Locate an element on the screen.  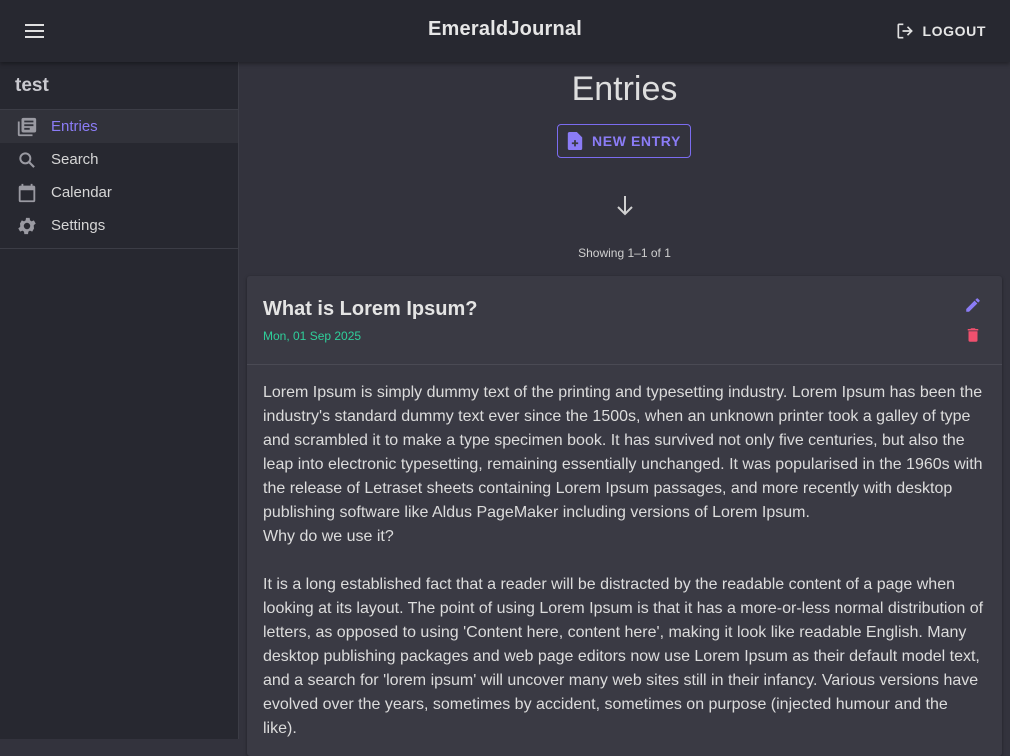
entry-title: What is Lorem Ipsum? is located at coordinates (370, 309).